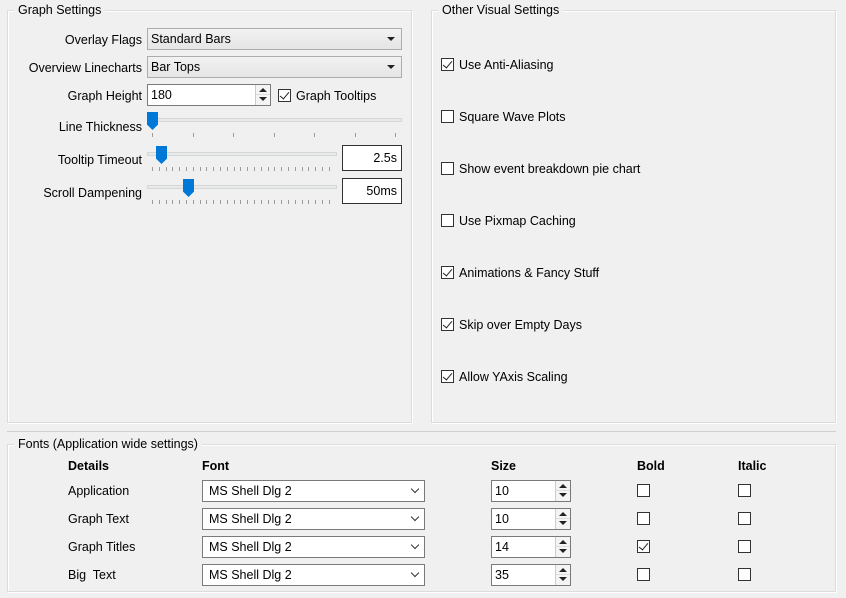  I want to click on font-size-spinbox: 14, so click(531, 547).